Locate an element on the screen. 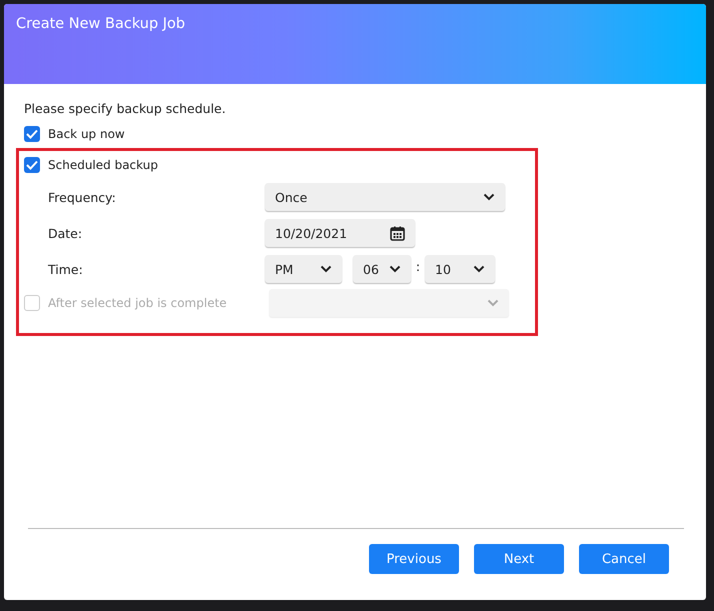 The width and height of the screenshot is (714, 611). frequency-select: Once is located at coordinates (385, 197).